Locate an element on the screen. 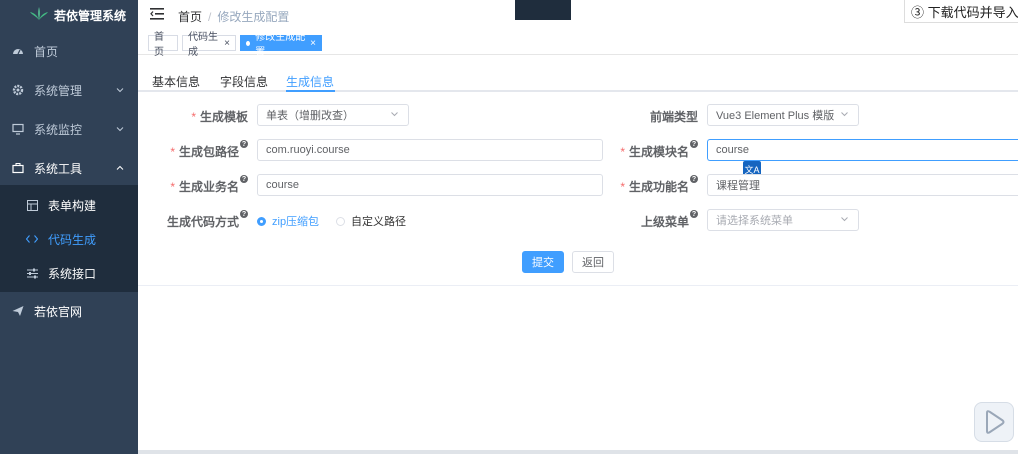 This screenshot has height=454, width=1018. label-parent-menu: 上级菜单? is located at coordinates (669, 219).